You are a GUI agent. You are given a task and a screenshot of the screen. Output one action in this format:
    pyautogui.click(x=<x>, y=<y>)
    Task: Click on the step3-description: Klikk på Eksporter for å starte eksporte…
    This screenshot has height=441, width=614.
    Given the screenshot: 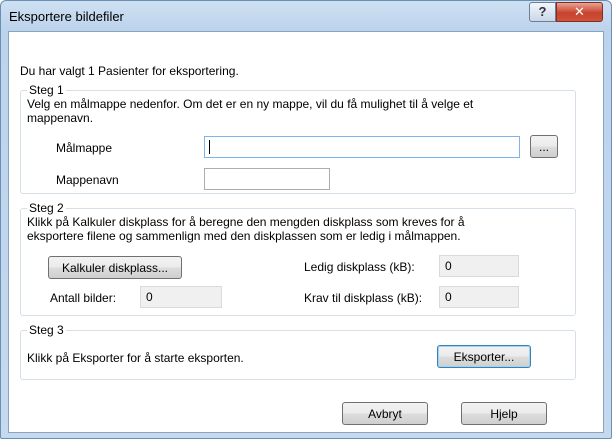 What is the action you would take?
    pyautogui.click(x=135, y=358)
    